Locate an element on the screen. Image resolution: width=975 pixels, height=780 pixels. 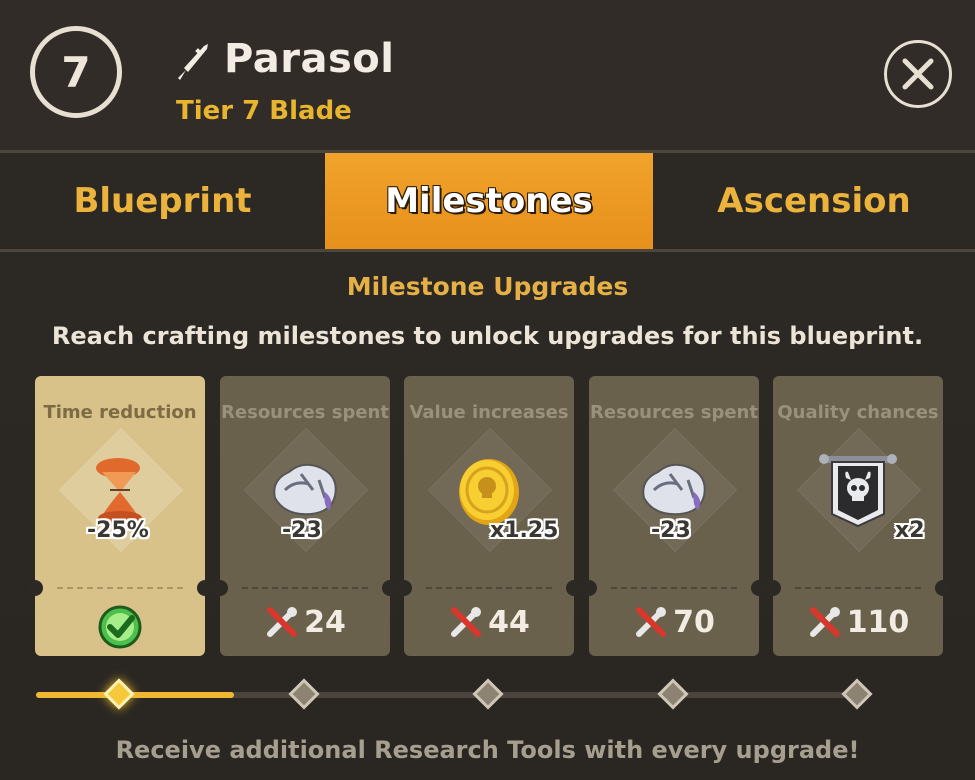
close-icon is located at coordinates (918, 74).